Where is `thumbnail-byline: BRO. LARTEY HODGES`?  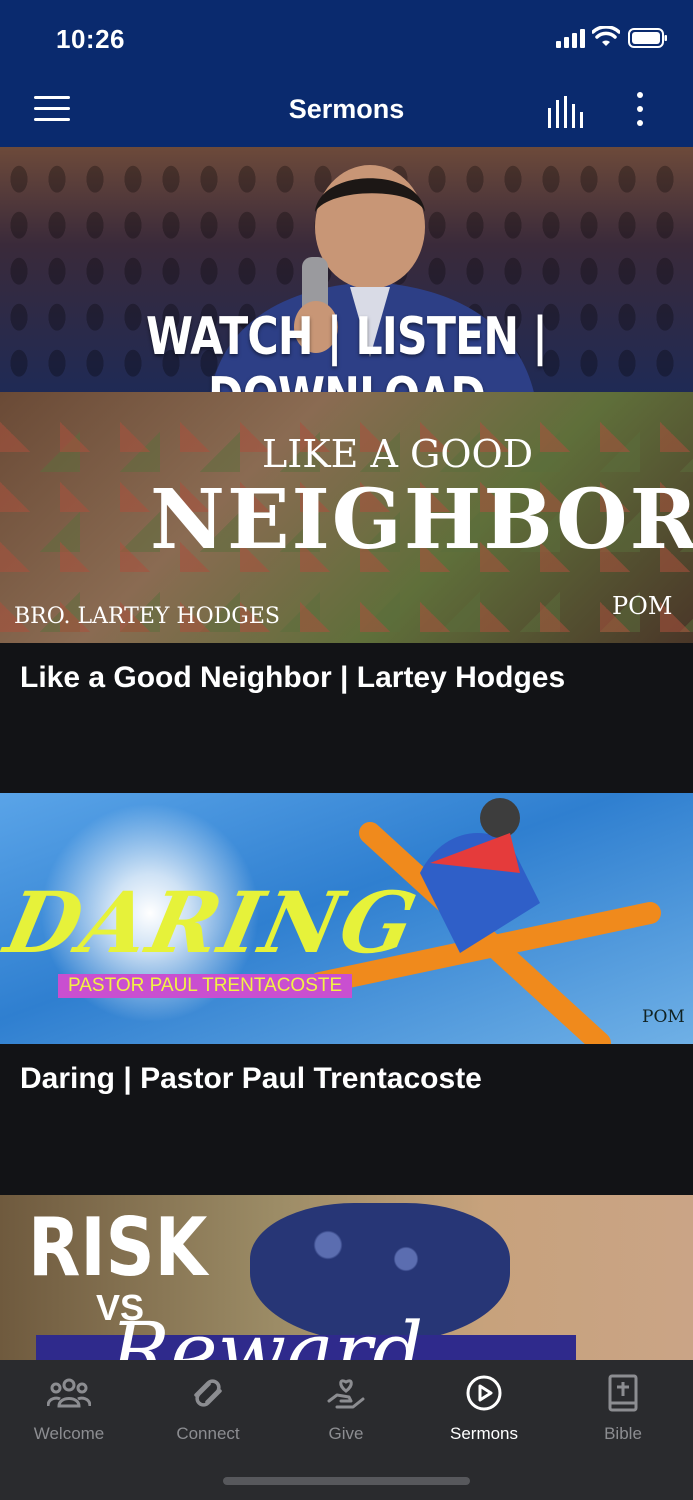
thumbnail-byline: BRO. LARTEY HODGES is located at coordinates (147, 616).